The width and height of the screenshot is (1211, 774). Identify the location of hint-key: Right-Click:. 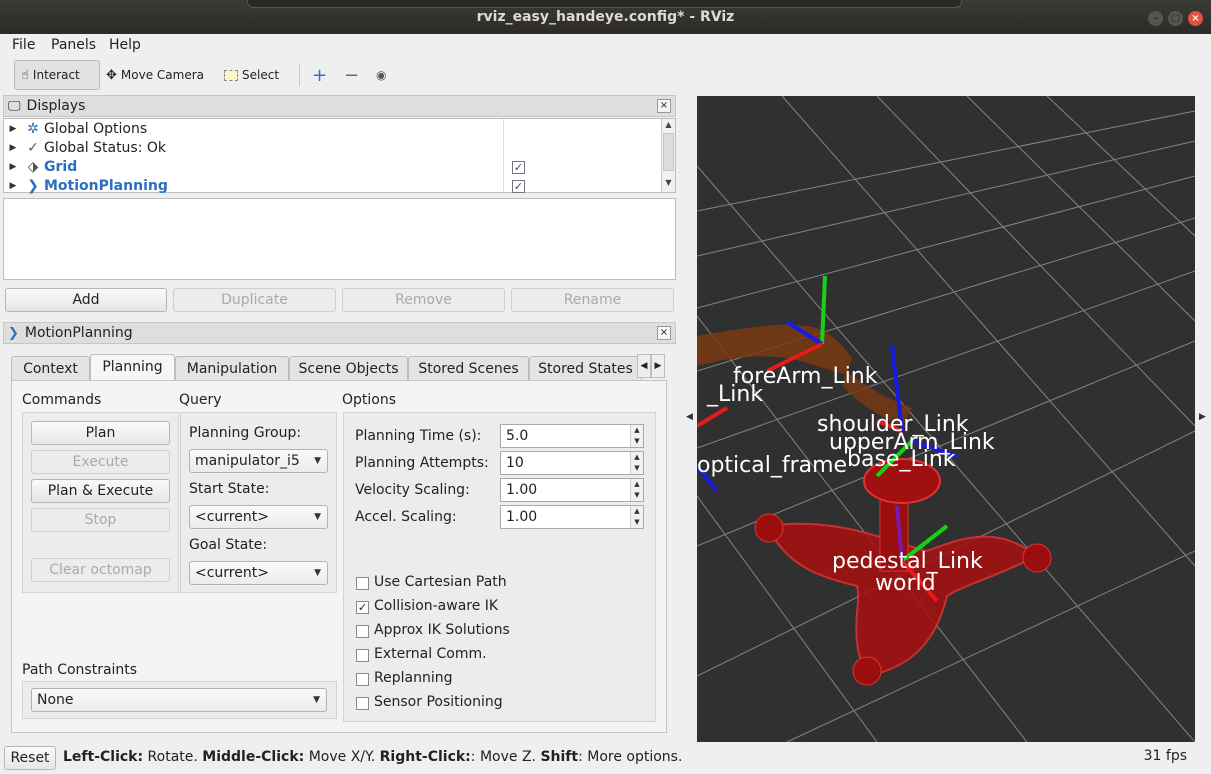
(425, 757).